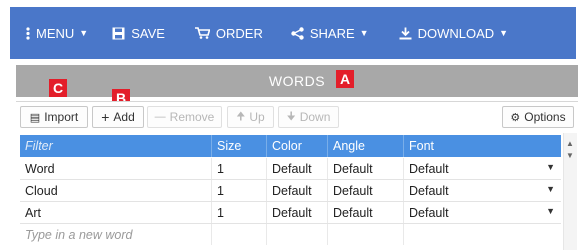  What do you see at coordinates (115, 146) in the screenshot?
I see `column-filter: Filter` at bounding box center [115, 146].